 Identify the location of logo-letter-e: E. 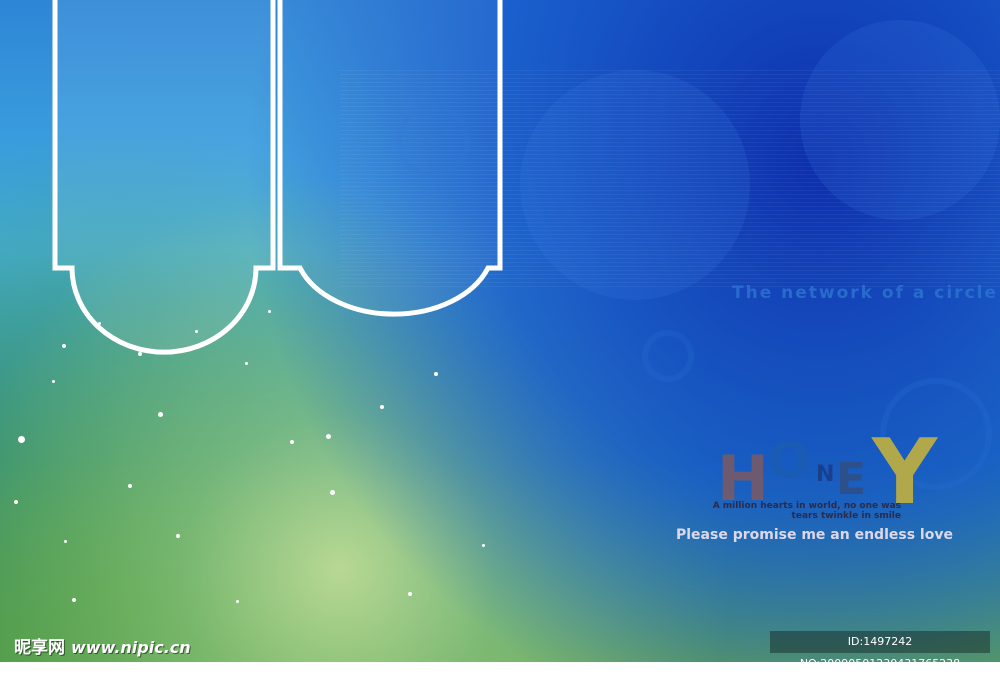
(851, 479).